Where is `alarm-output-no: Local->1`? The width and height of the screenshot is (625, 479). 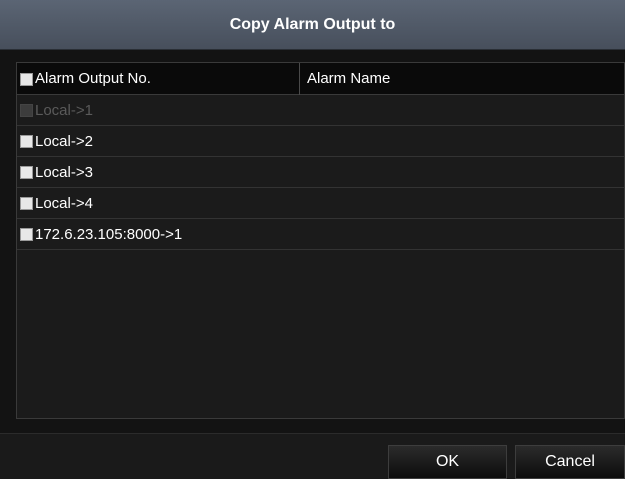 alarm-output-no: Local->1 is located at coordinates (64, 110).